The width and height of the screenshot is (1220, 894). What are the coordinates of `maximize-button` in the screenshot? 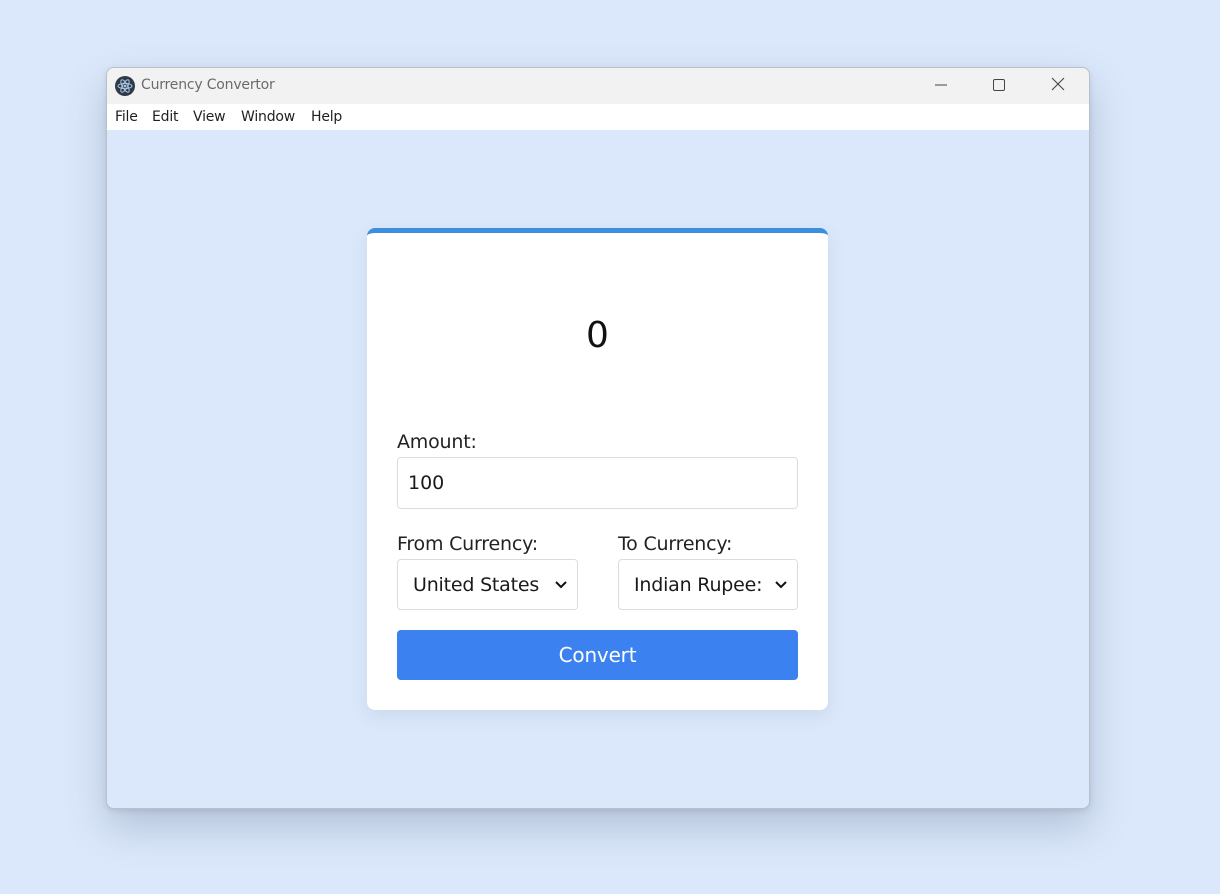 It's located at (999, 86).